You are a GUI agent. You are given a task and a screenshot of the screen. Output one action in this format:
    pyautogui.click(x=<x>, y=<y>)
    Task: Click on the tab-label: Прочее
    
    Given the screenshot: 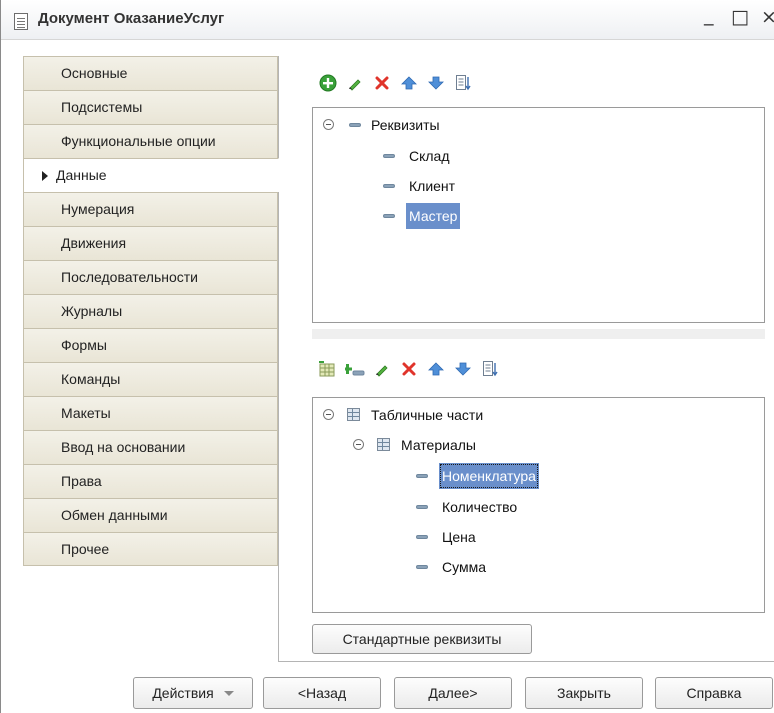 What is the action you would take?
    pyautogui.click(x=85, y=549)
    